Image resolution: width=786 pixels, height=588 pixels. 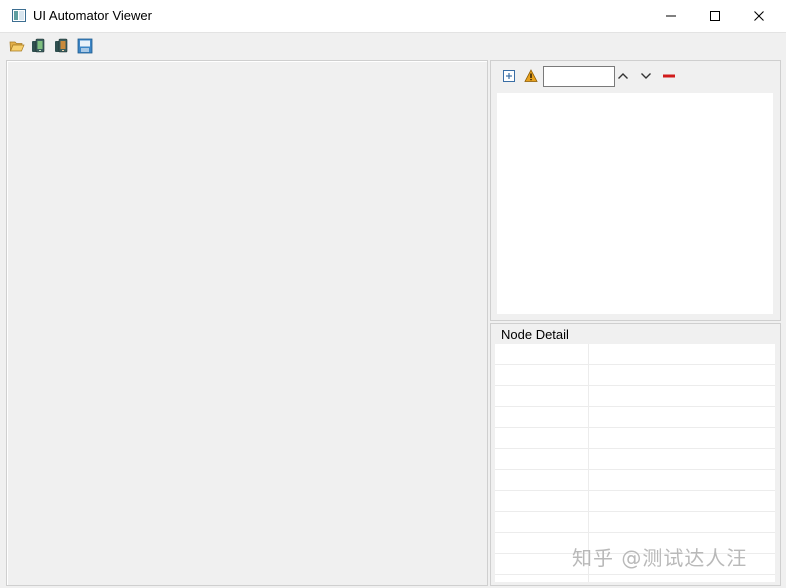 I want to click on maximize-icon, so click(x=715, y=16).